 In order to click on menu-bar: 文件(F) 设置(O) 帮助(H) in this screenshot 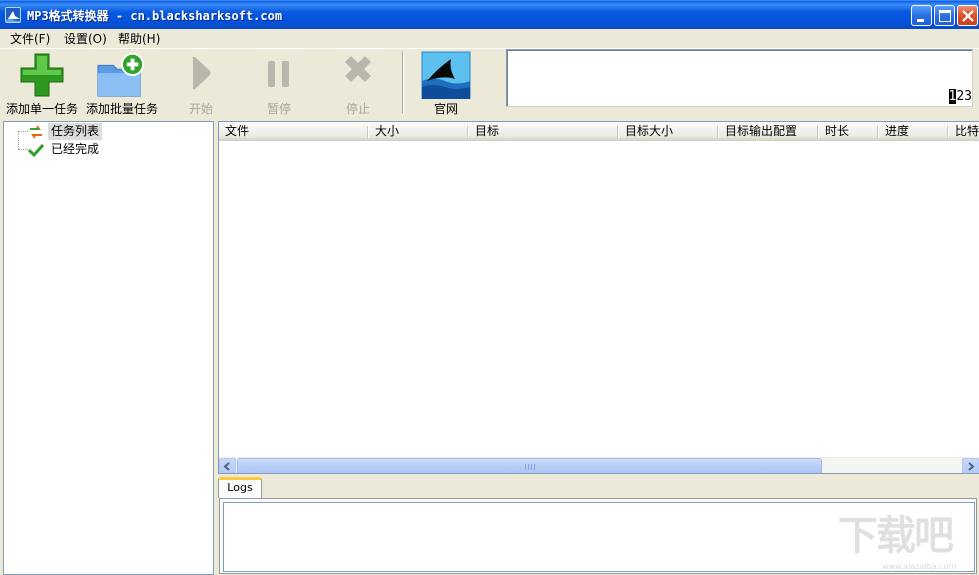, I will do `click(489, 38)`.